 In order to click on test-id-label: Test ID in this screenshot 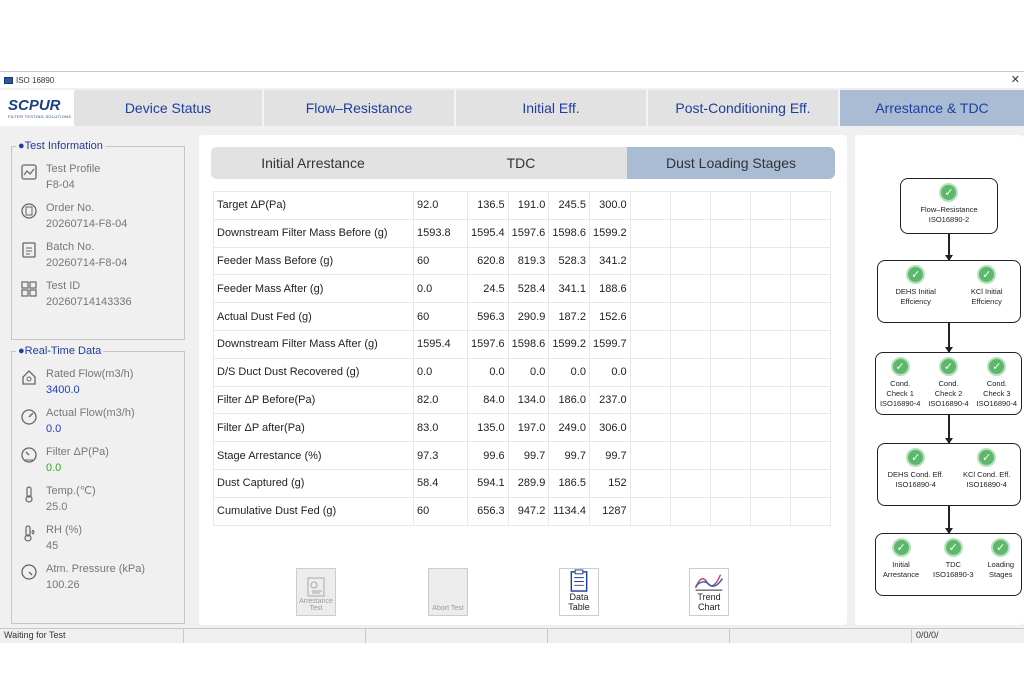, I will do `click(63, 286)`.